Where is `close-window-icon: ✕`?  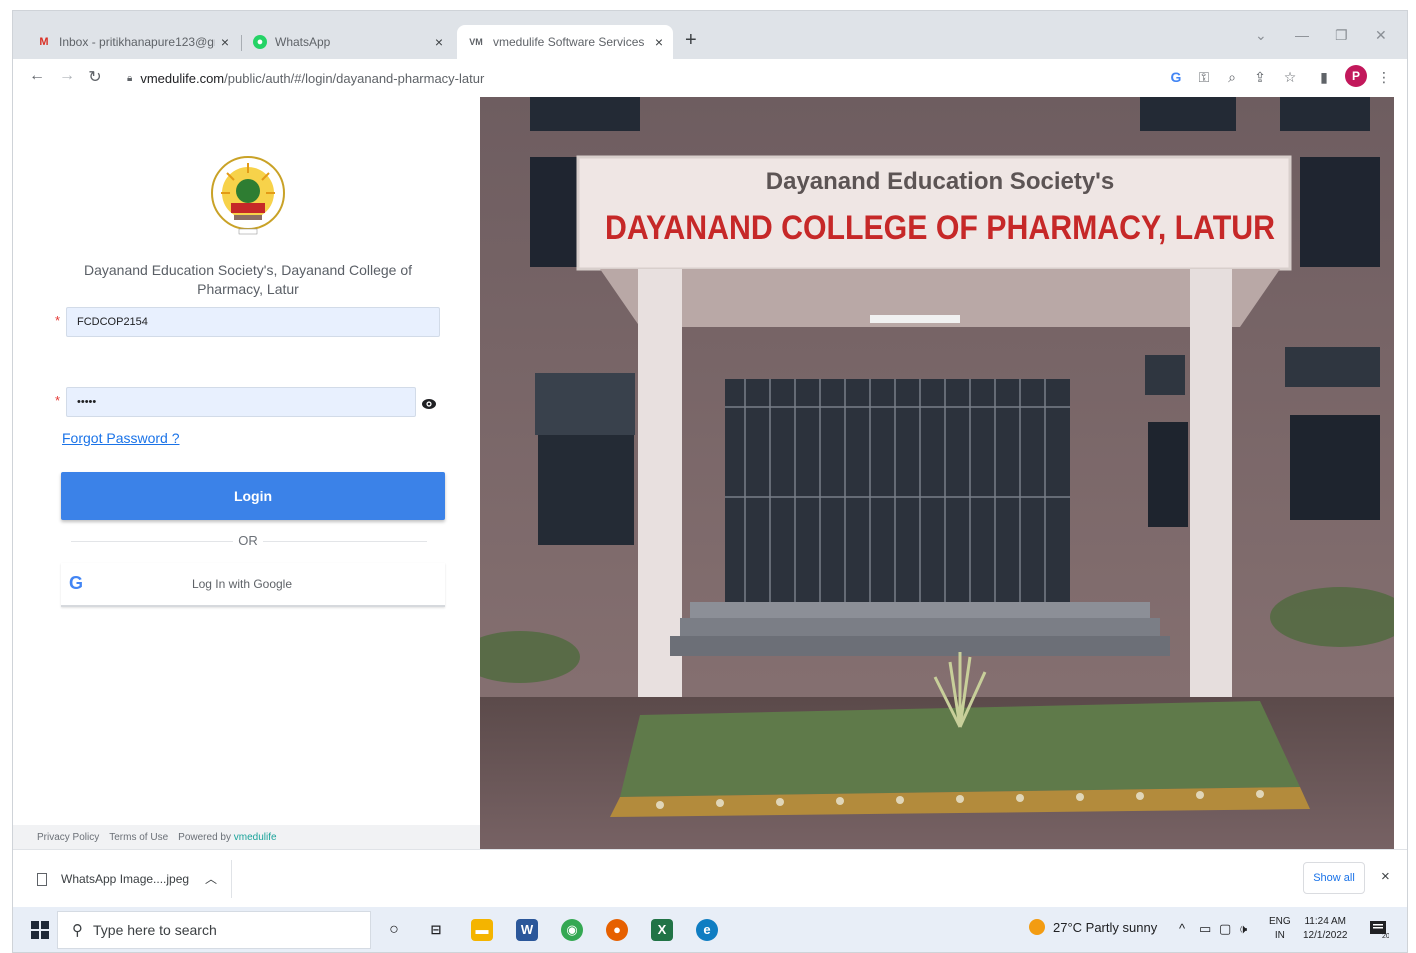 close-window-icon: ✕ is located at coordinates (1381, 35).